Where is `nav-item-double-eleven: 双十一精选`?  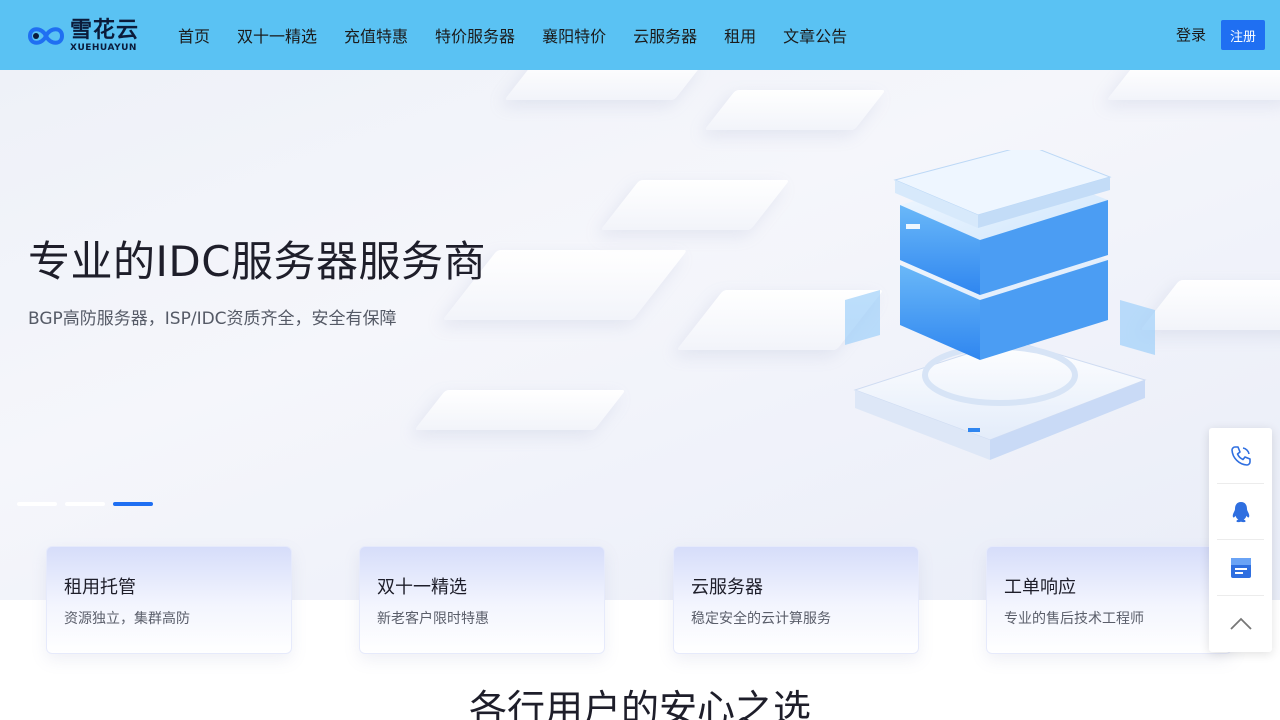 nav-item-double-eleven: 双十一精选 is located at coordinates (277, 35).